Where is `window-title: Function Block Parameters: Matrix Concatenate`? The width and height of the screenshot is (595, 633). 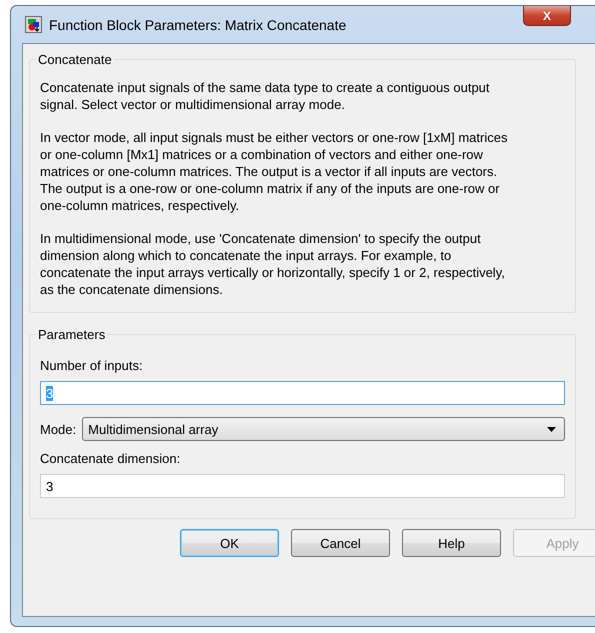
window-title: Function Block Parameters: Matrix Concatenate is located at coordinates (197, 24).